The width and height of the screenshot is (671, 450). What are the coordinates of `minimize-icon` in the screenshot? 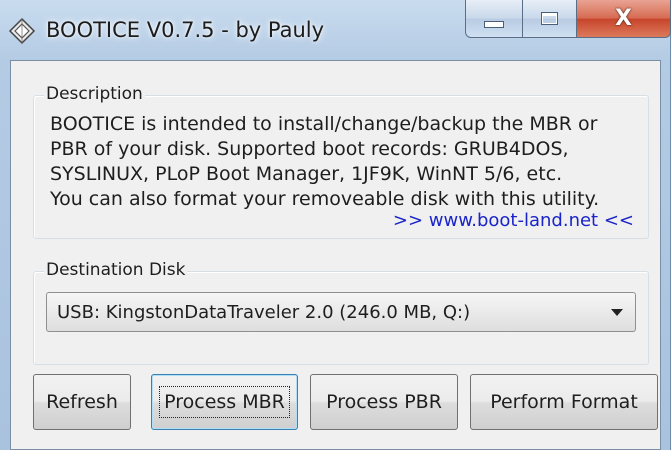 It's located at (494, 24).